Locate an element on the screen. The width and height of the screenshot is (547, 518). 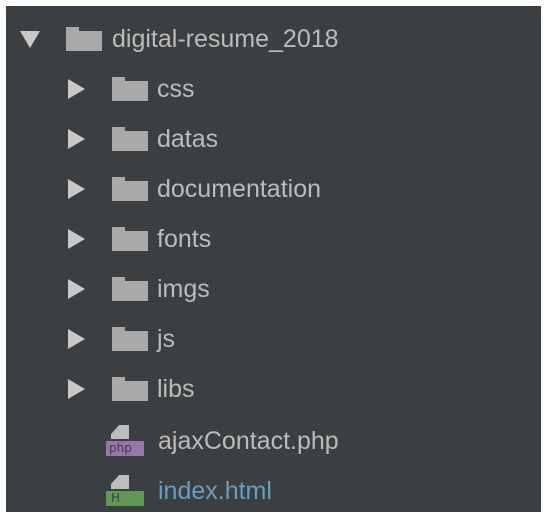
tree-item-imgs: imgs is located at coordinates (139, 289).